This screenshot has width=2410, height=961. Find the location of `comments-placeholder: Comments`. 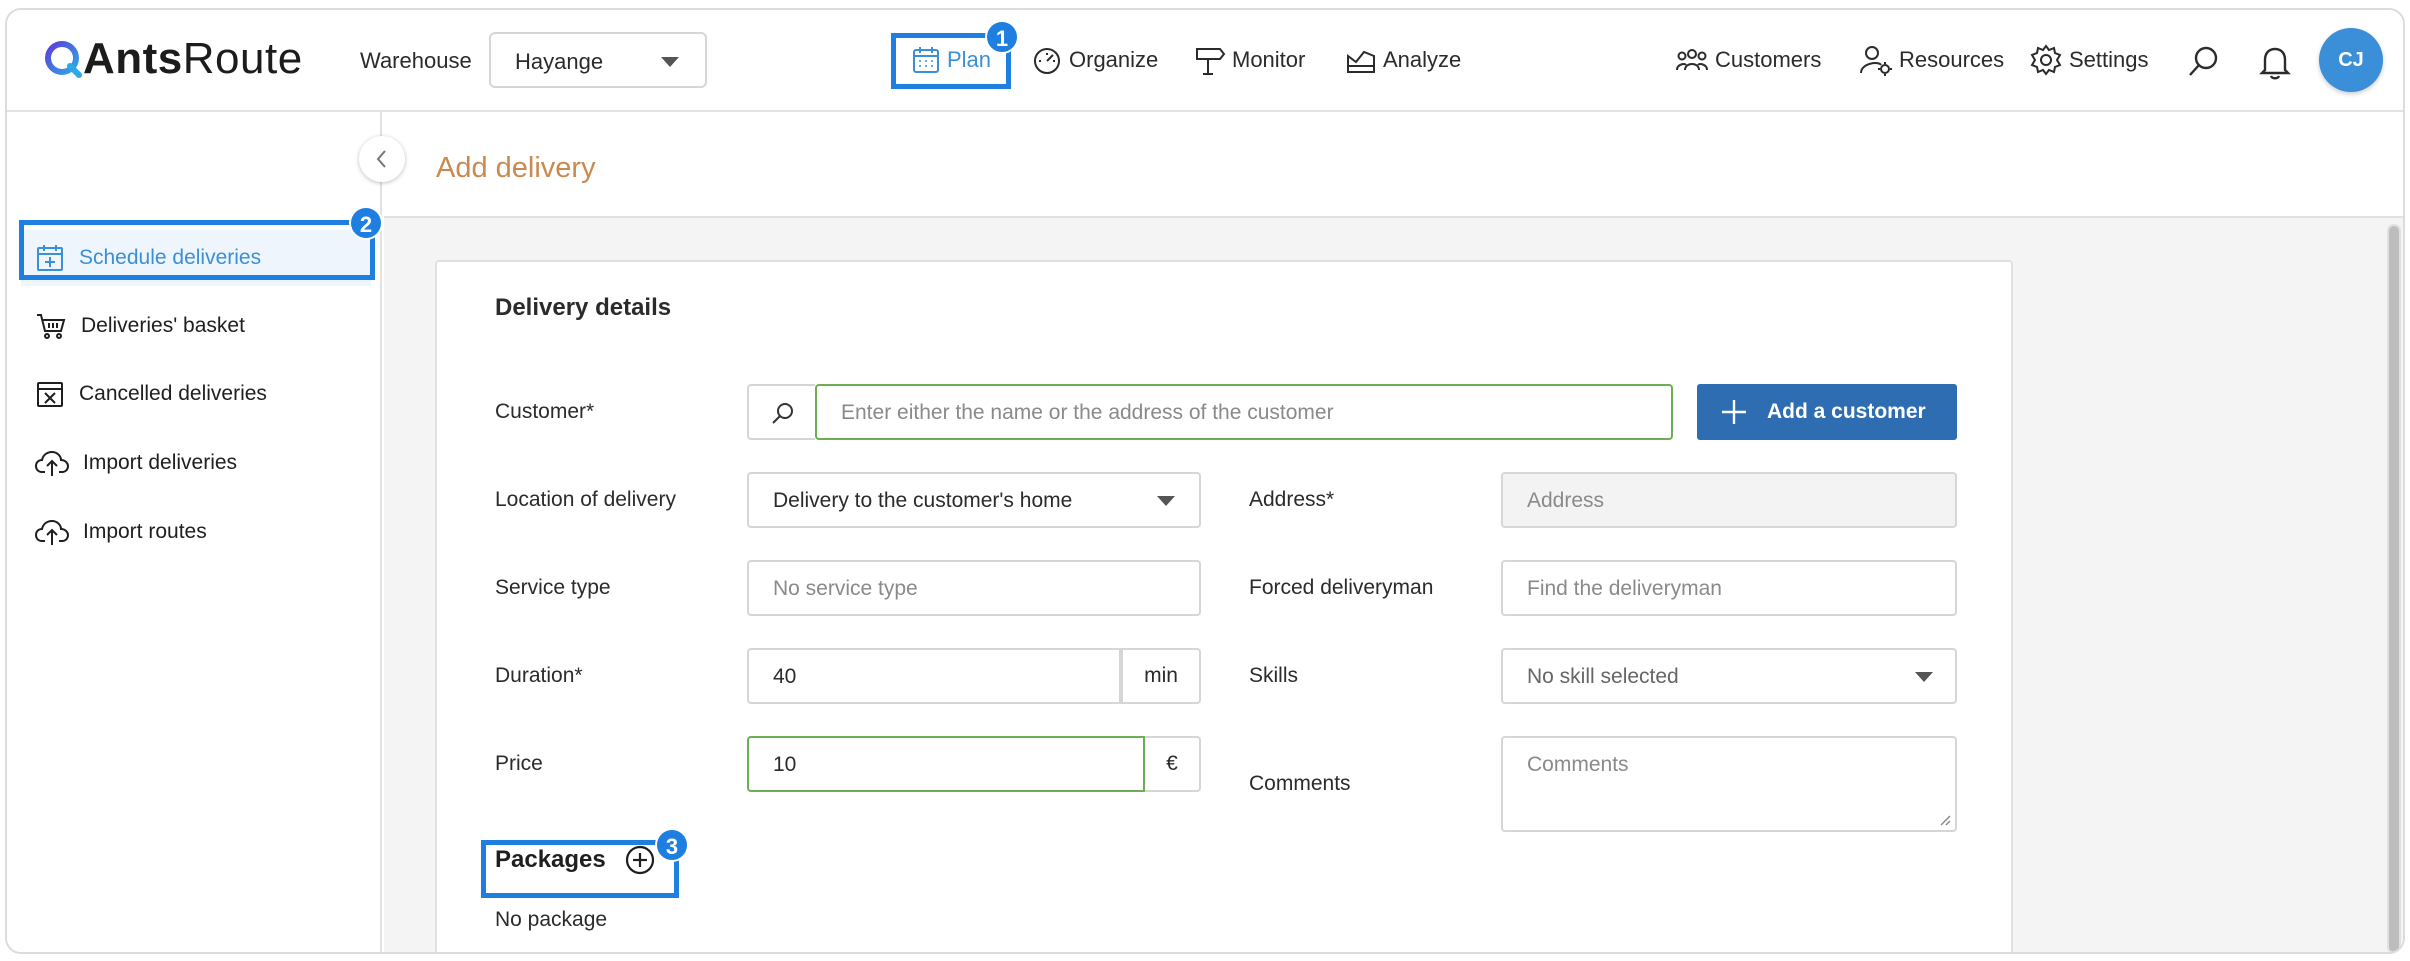

comments-placeholder: Comments is located at coordinates (1578, 764).